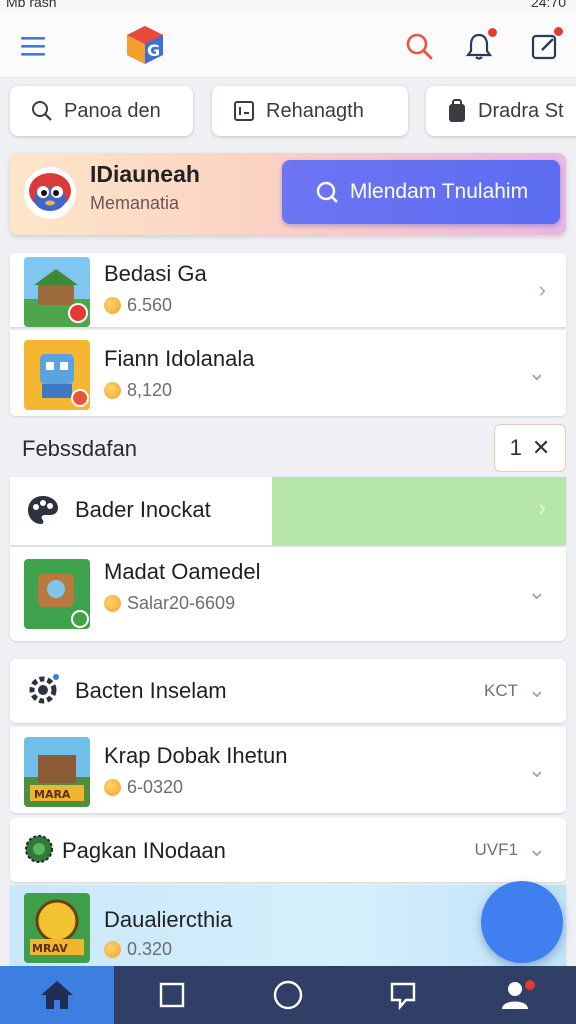  I want to click on bottom-nav, so click(288, 995).